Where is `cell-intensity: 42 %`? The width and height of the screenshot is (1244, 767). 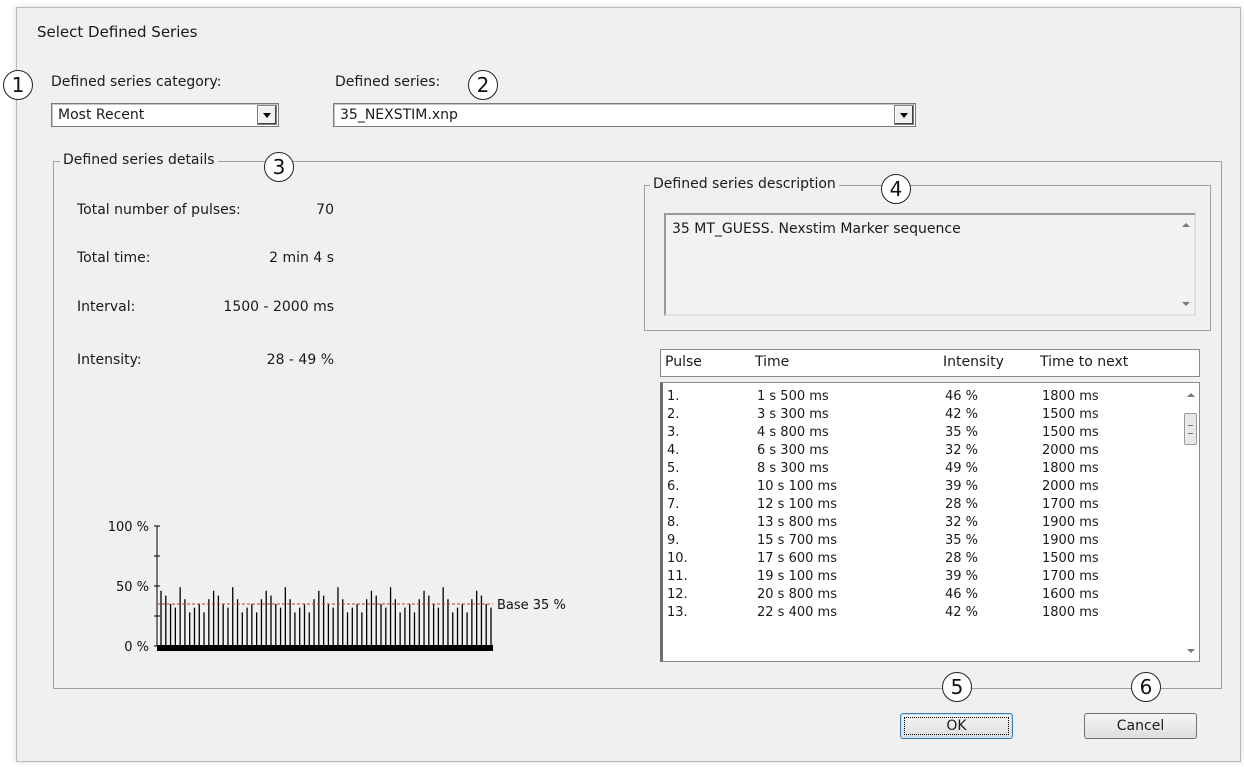 cell-intensity: 42 % is located at coordinates (962, 414).